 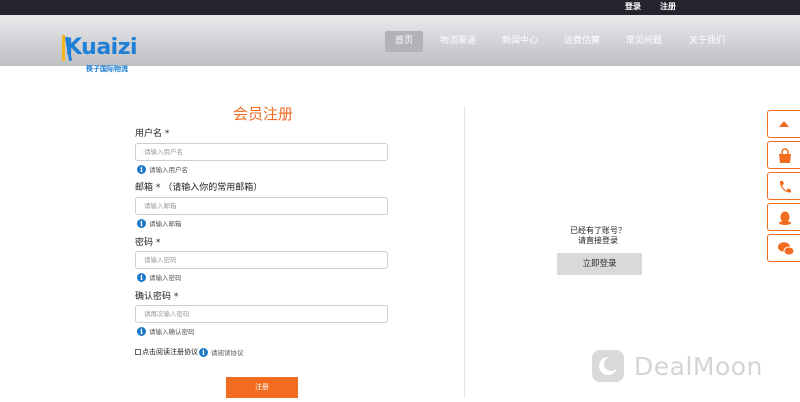 I want to click on nav-item-faq: 常见问题, so click(x=644, y=41).